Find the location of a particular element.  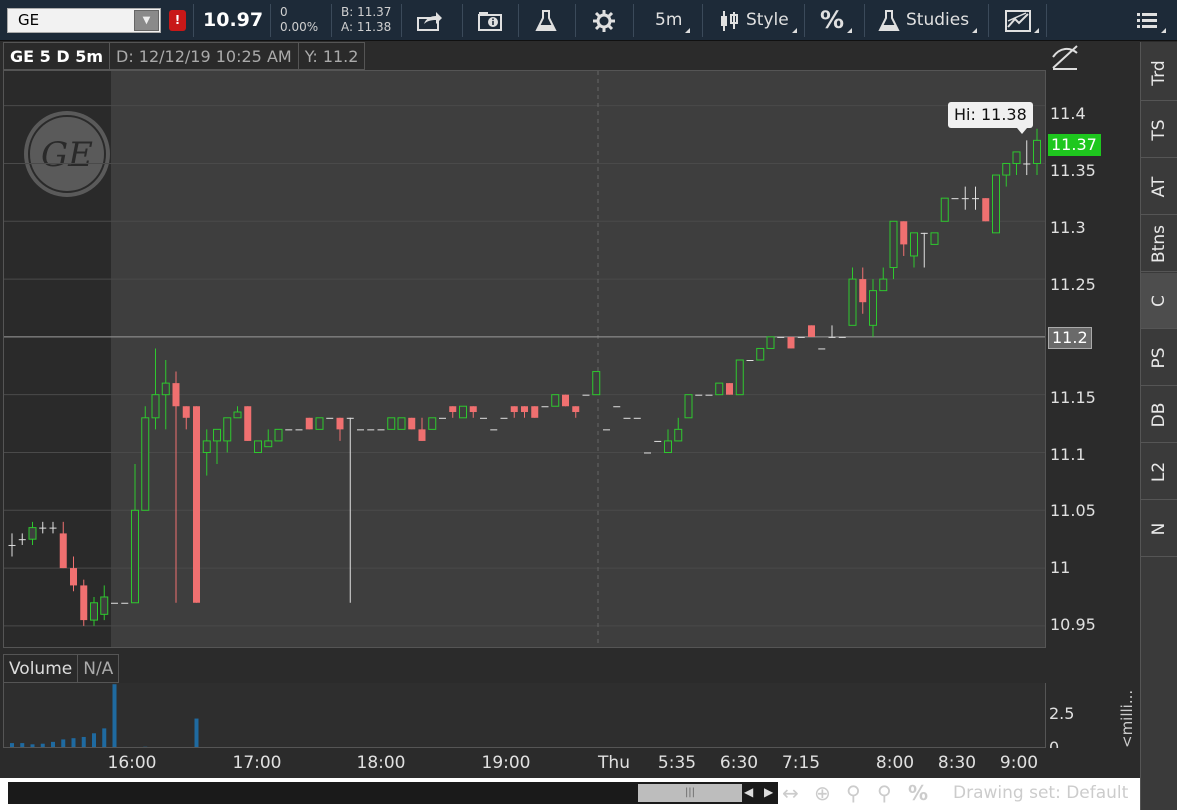

volume-title: Volume is located at coordinates (41, 668).